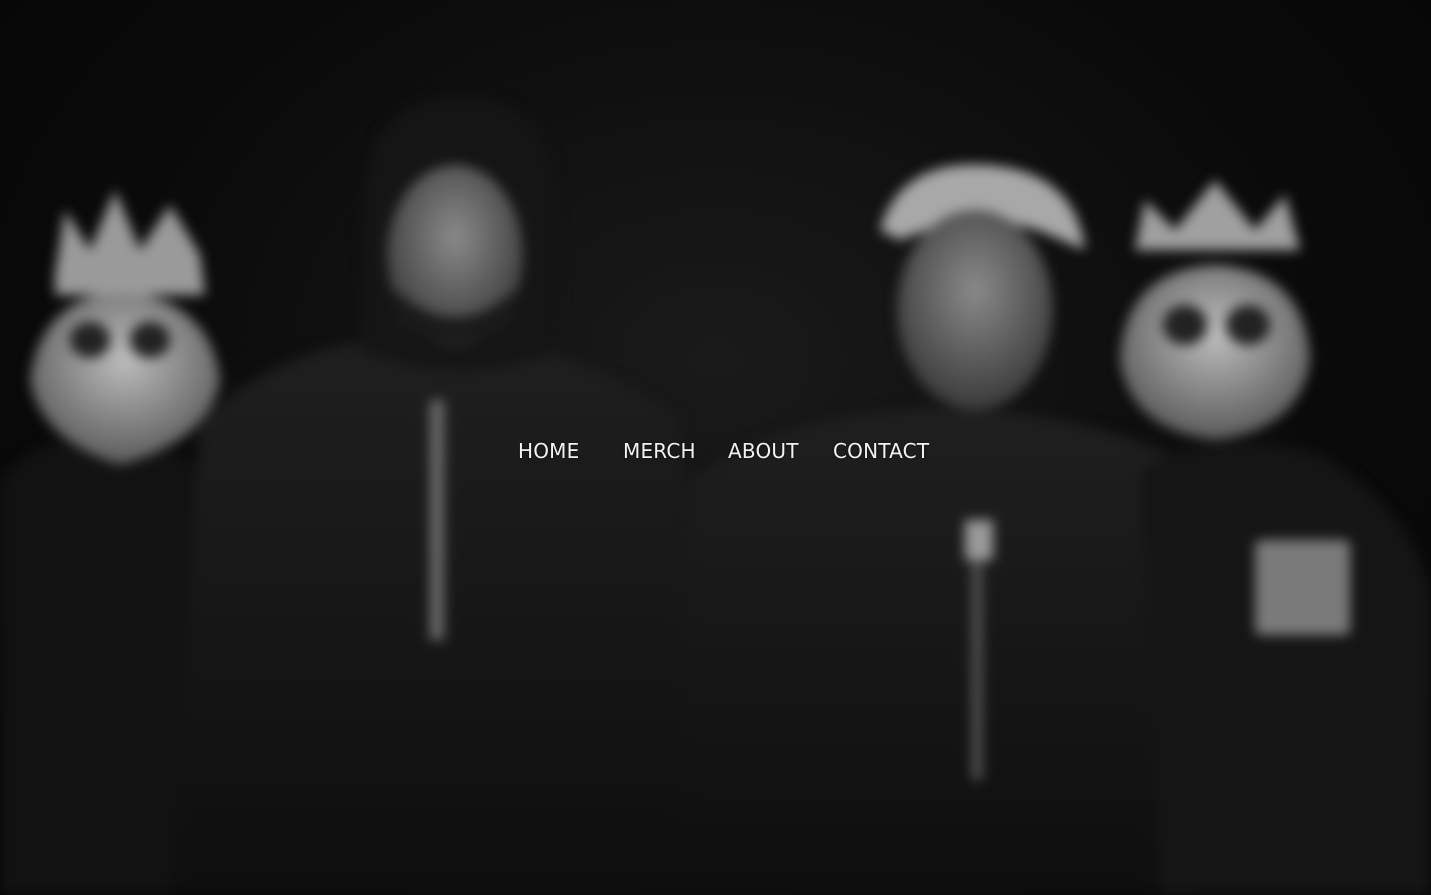 This screenshot has width=1431, height=895. Describe the element at coordinates (881, 451) in the screenshot. I see `nav-contact-link: CONTACT` at that location.